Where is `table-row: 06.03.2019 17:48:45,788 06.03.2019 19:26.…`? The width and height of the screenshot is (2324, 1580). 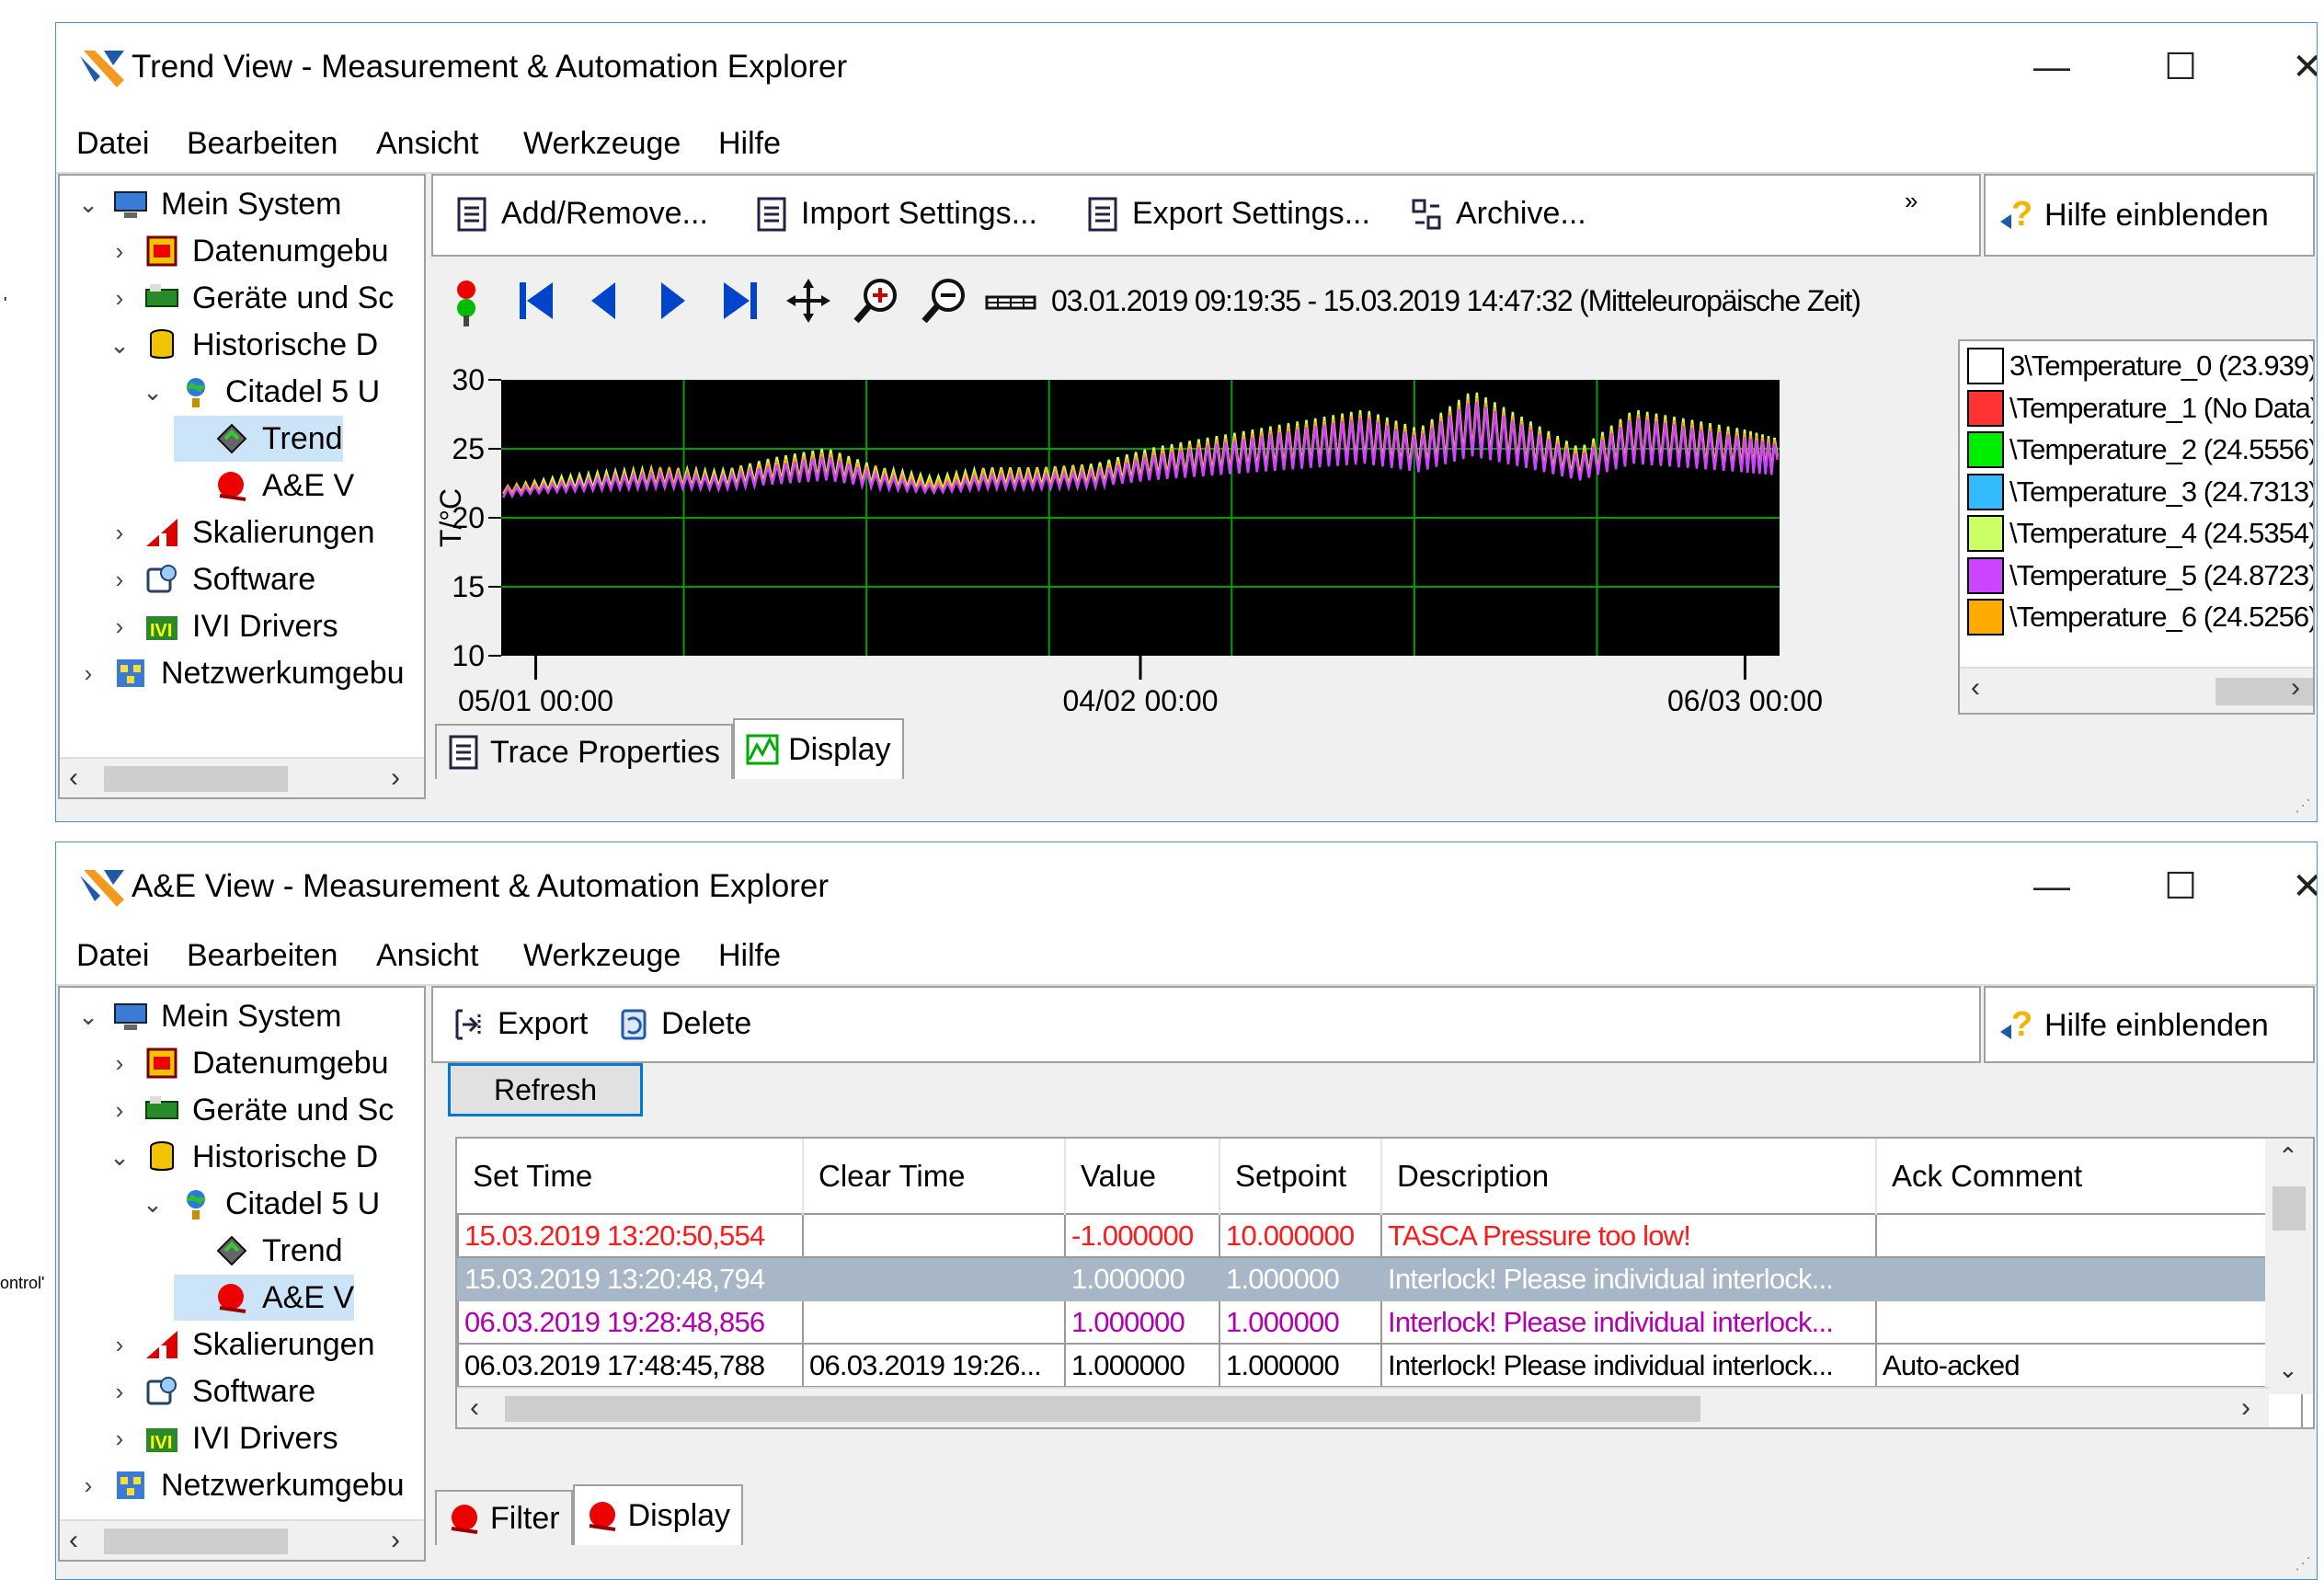 table-row: 06.03.2019 17:48:45,788 06.03.2019 19:26.… is located at coordinates (1380, 1365).